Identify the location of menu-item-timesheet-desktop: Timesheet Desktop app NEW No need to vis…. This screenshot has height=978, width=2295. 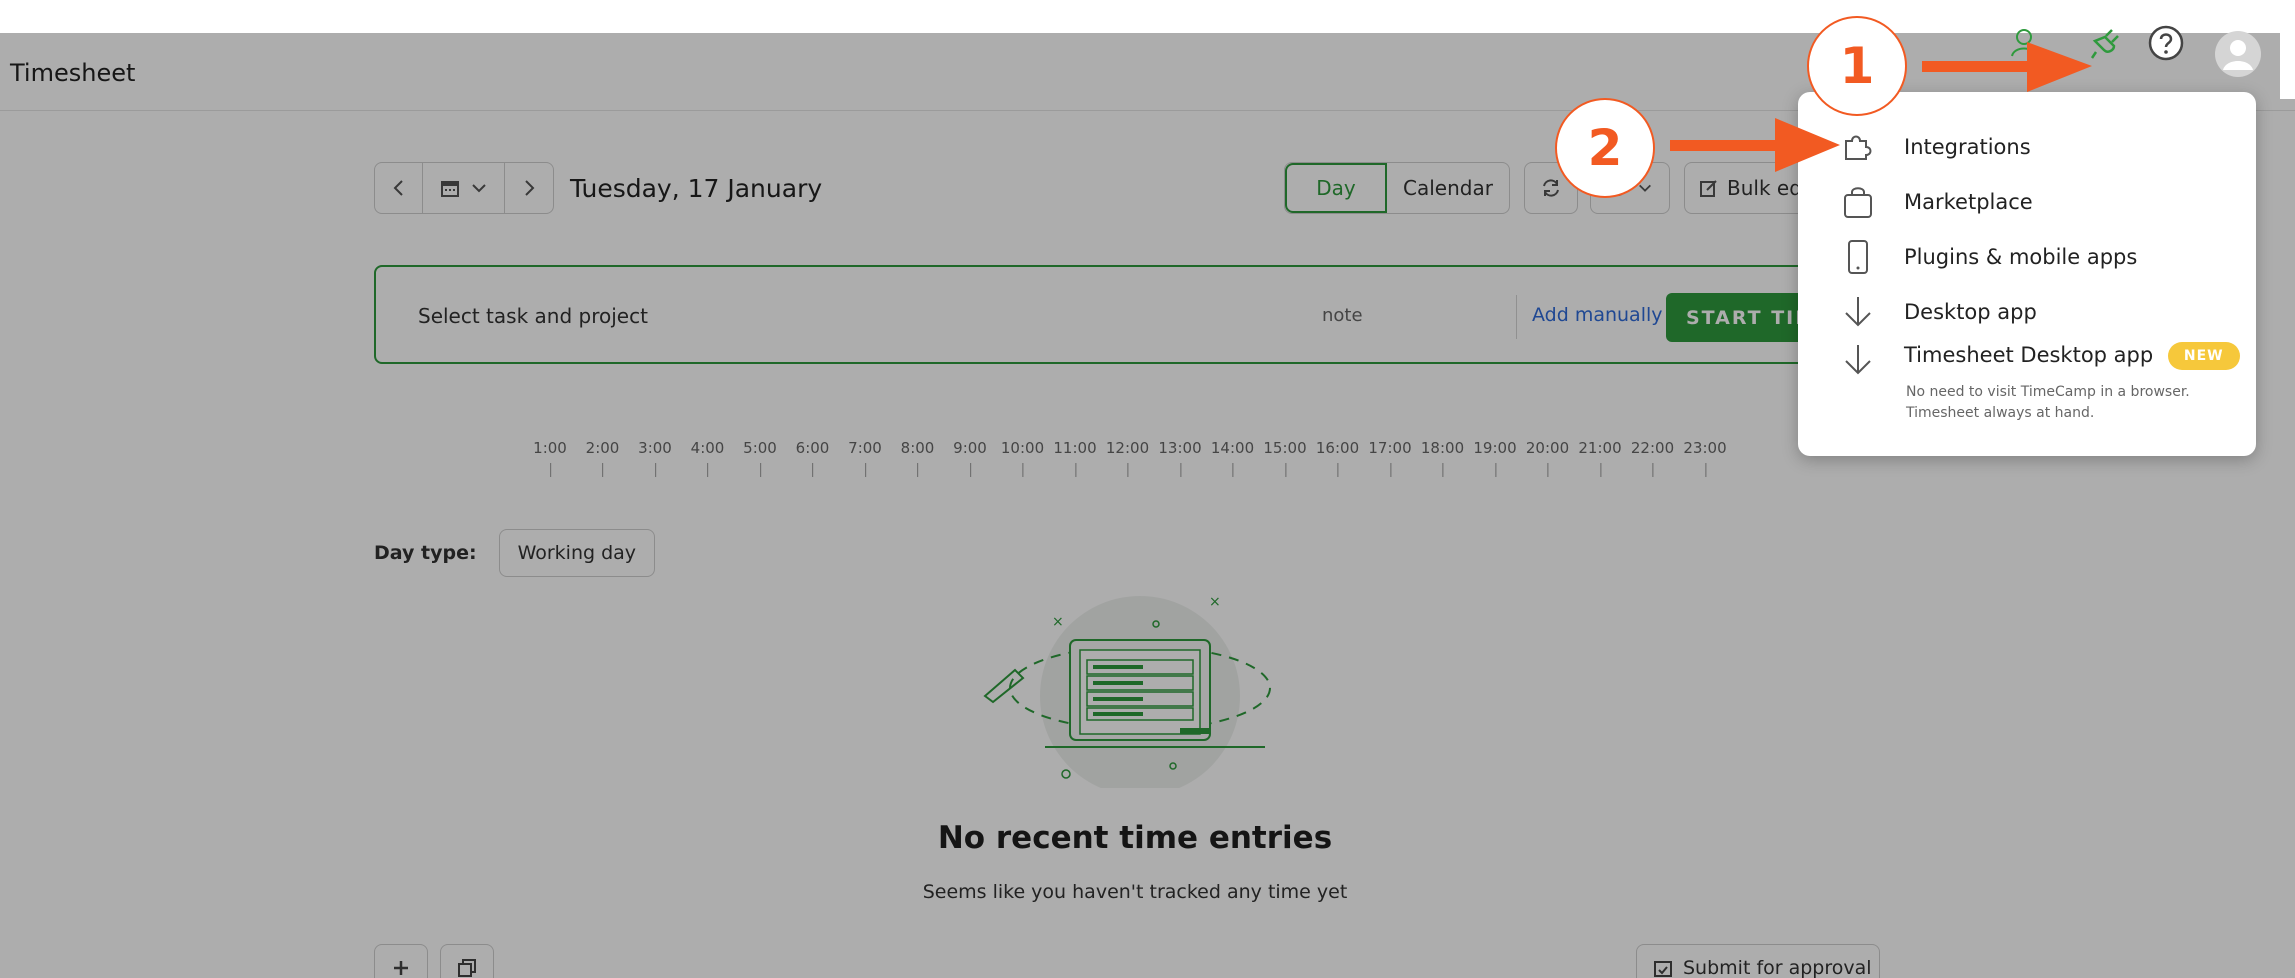
(2027, 387).